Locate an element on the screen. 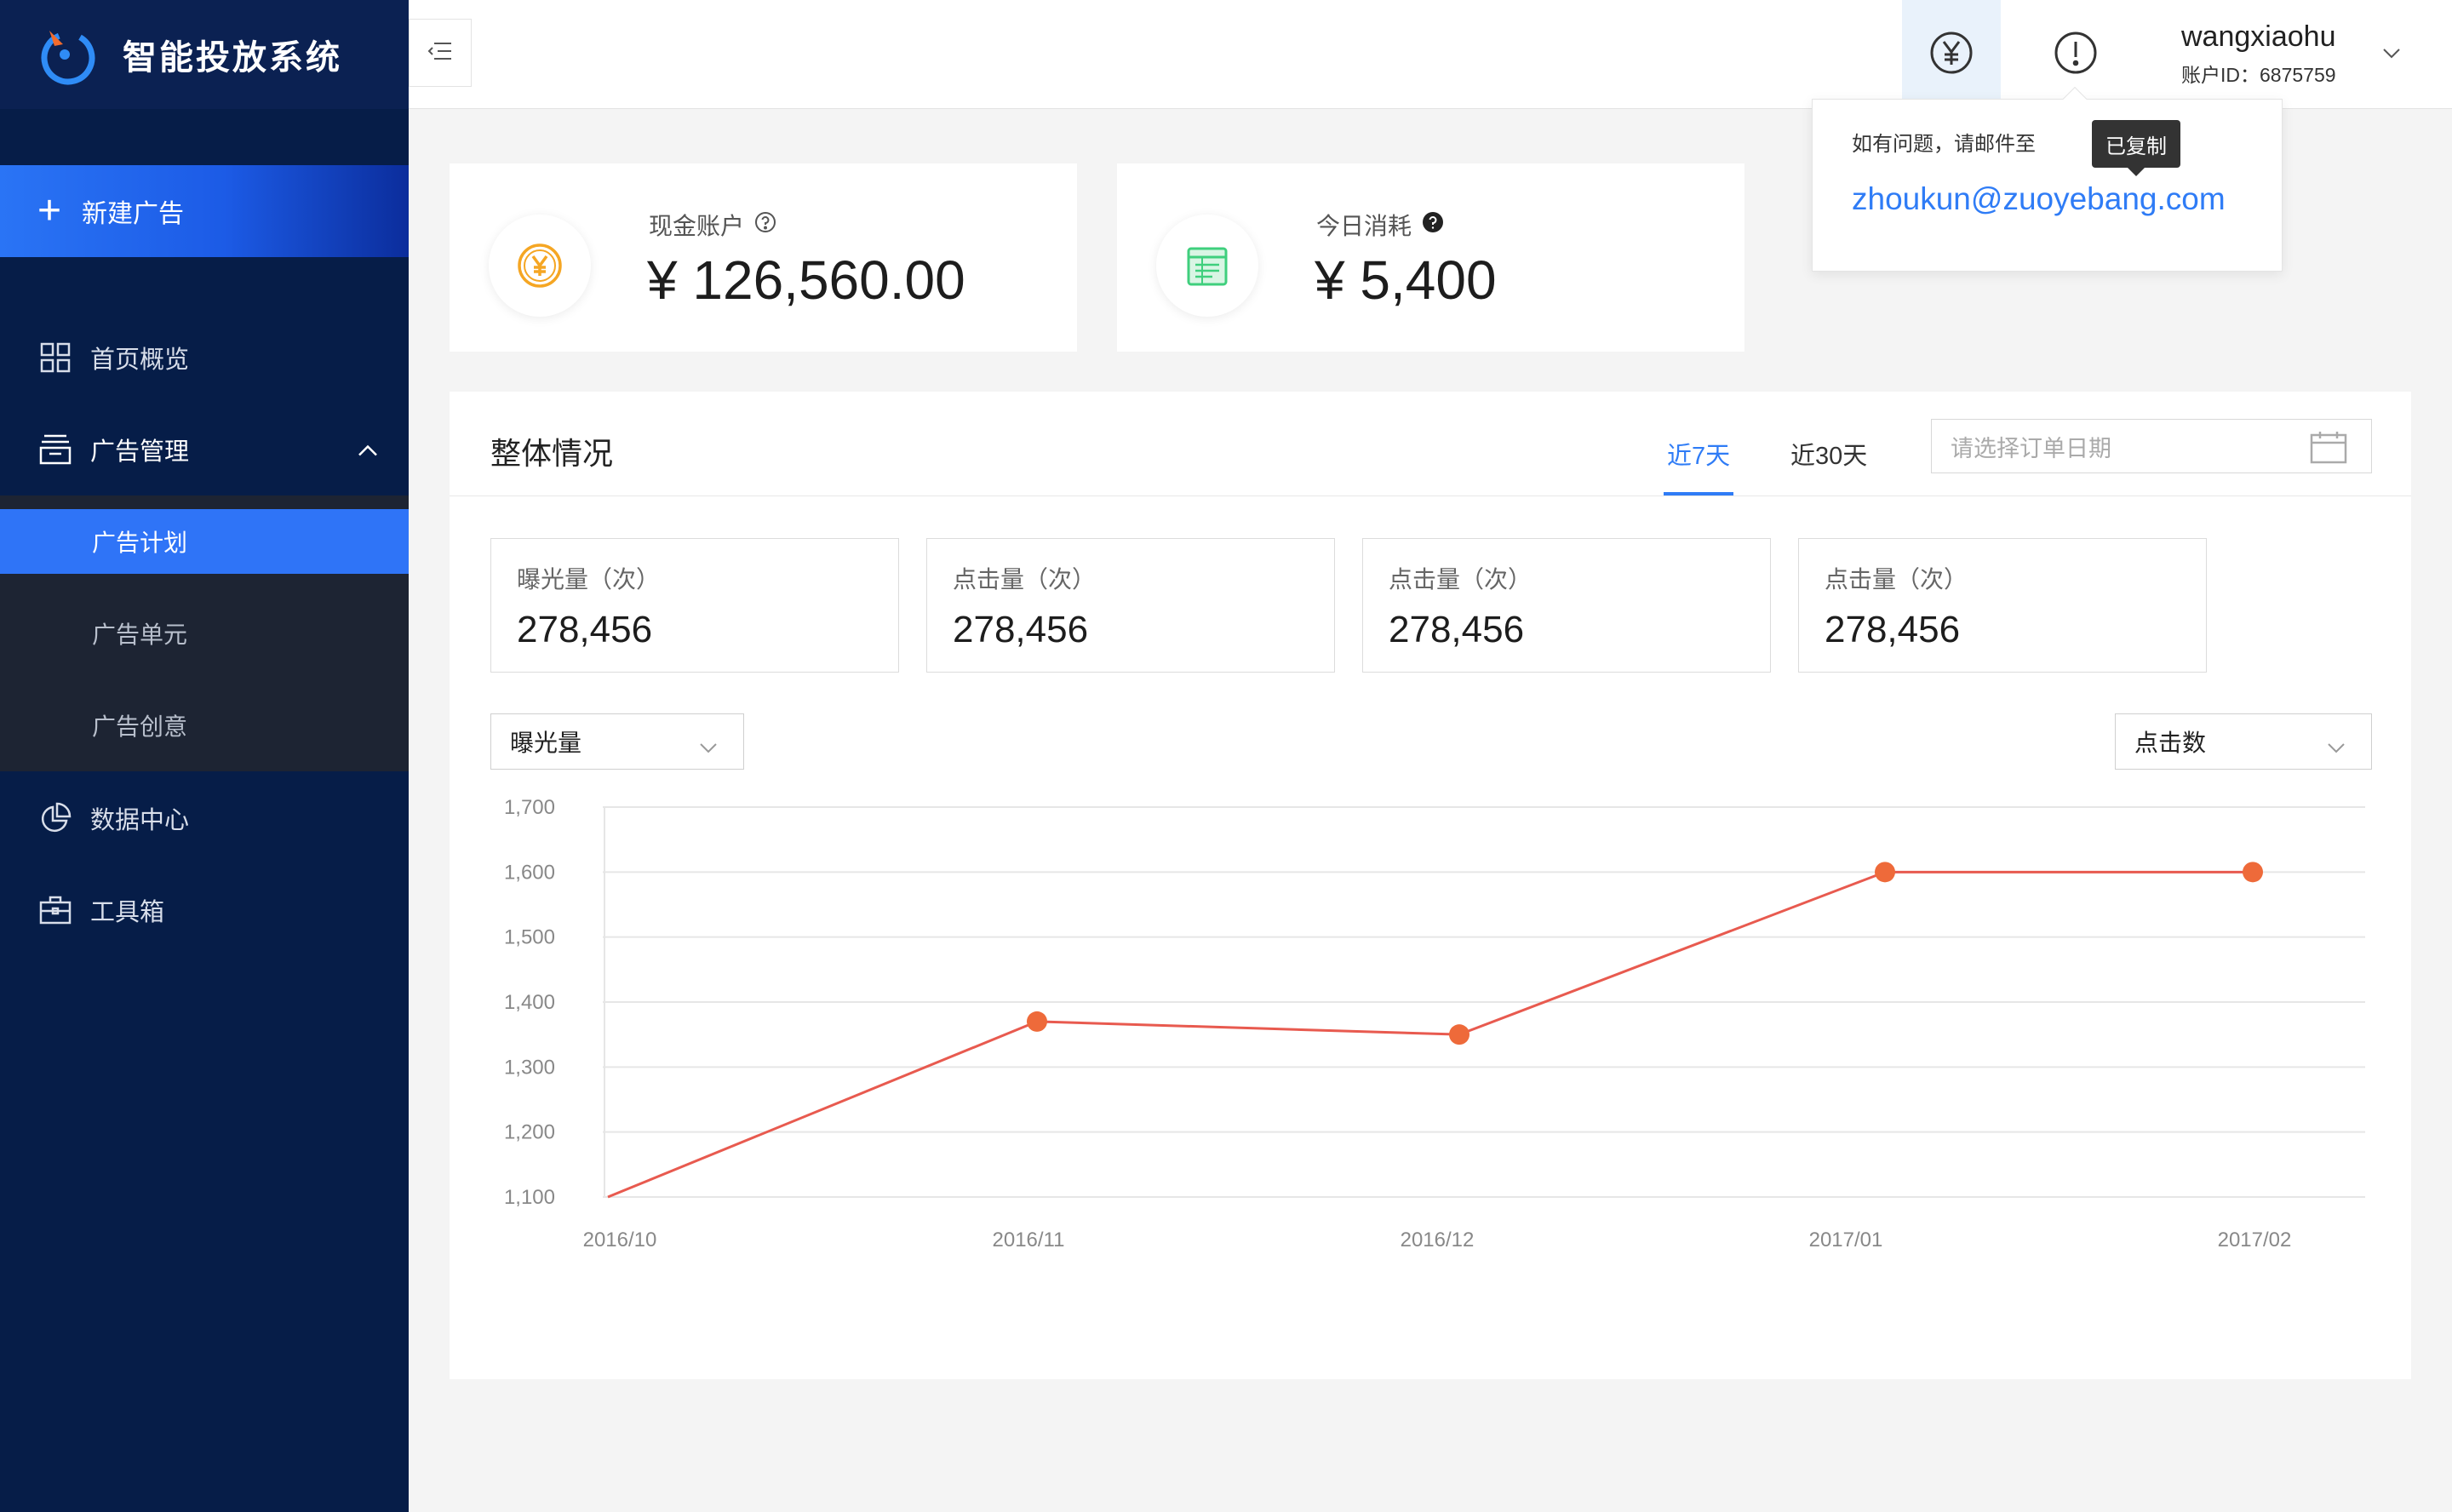  cash-account-card: 现金账户 ¥ 126,560.00 is located at coordinates (763, 257).